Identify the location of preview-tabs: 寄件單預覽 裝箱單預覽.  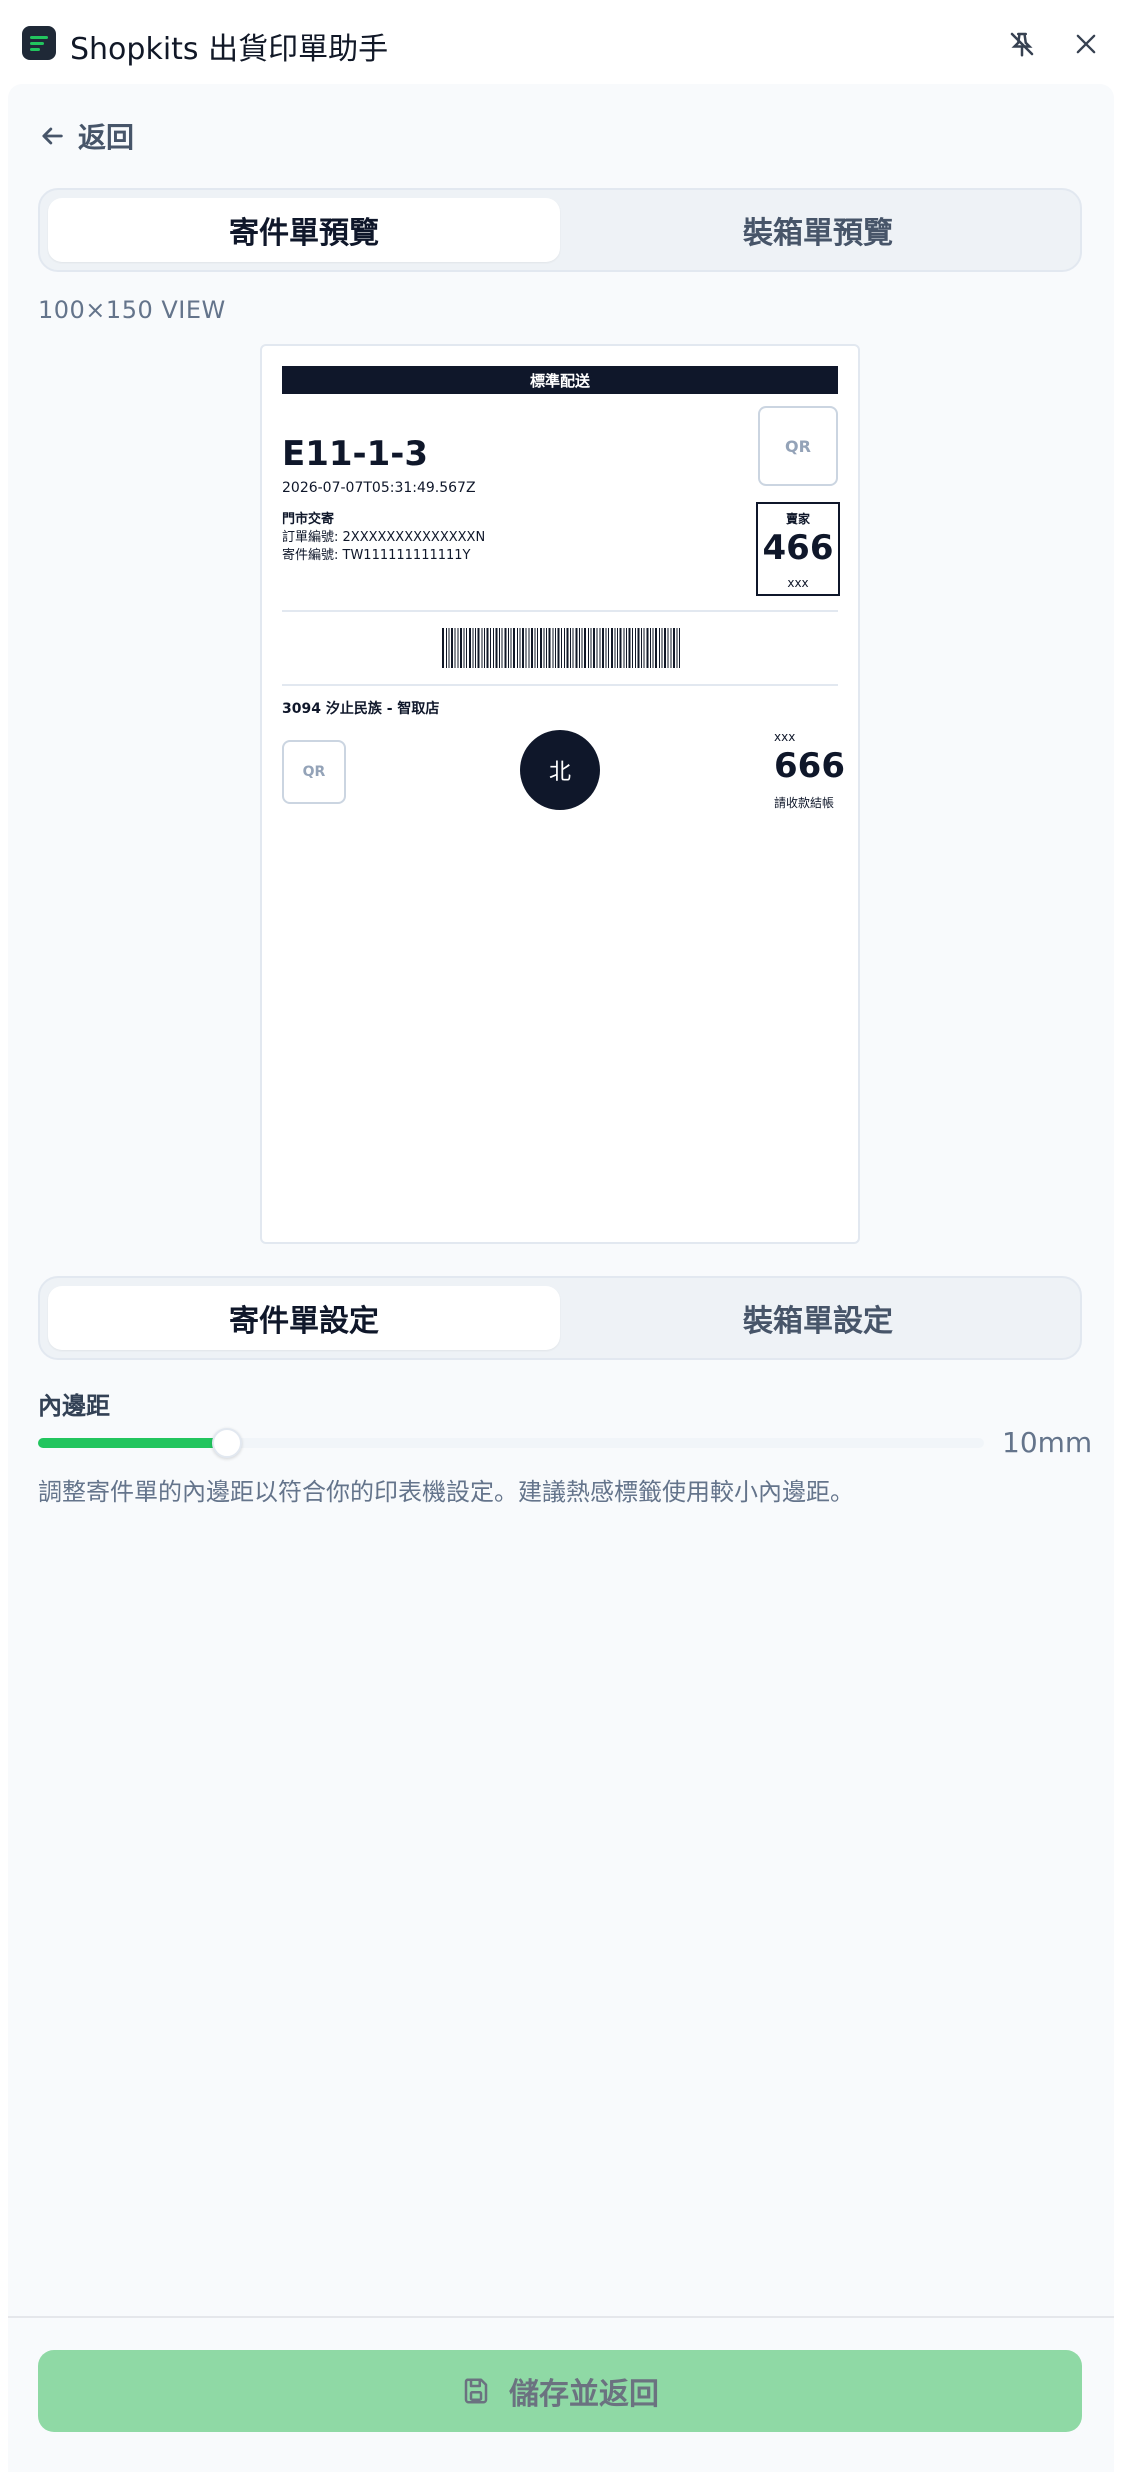
(560, 230).